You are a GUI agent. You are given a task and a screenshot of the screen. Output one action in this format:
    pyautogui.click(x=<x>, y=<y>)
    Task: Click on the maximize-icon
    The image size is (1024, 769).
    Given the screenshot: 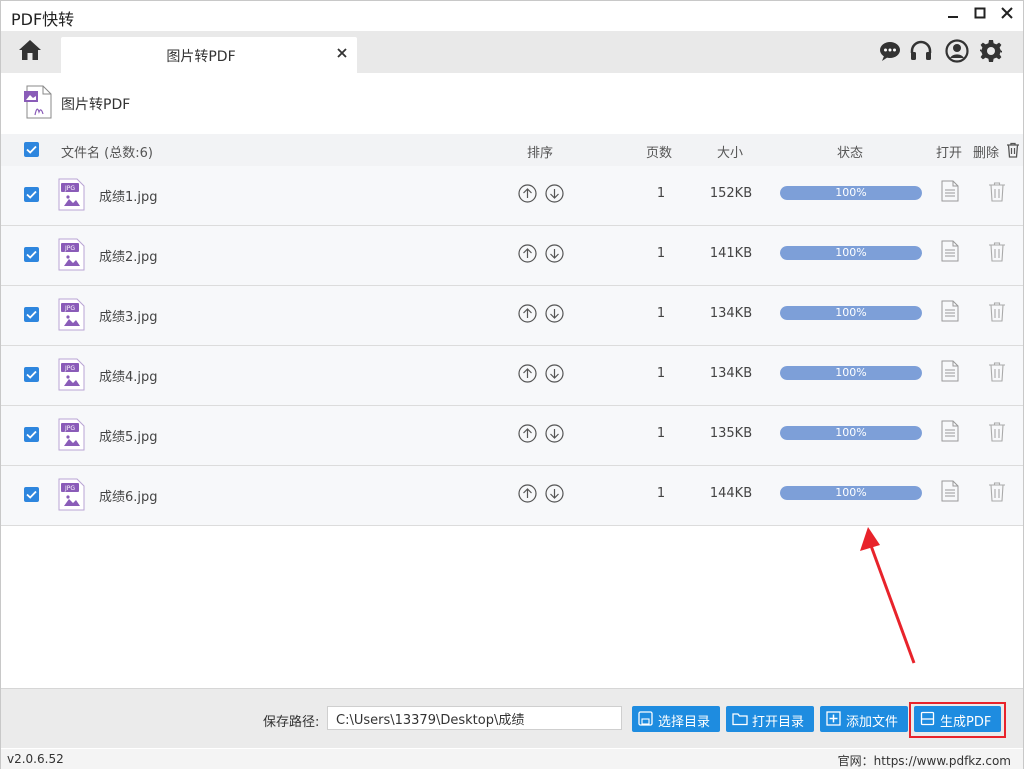 What is the action you would take?
    pyautogui.click(x=980, y=13)
    